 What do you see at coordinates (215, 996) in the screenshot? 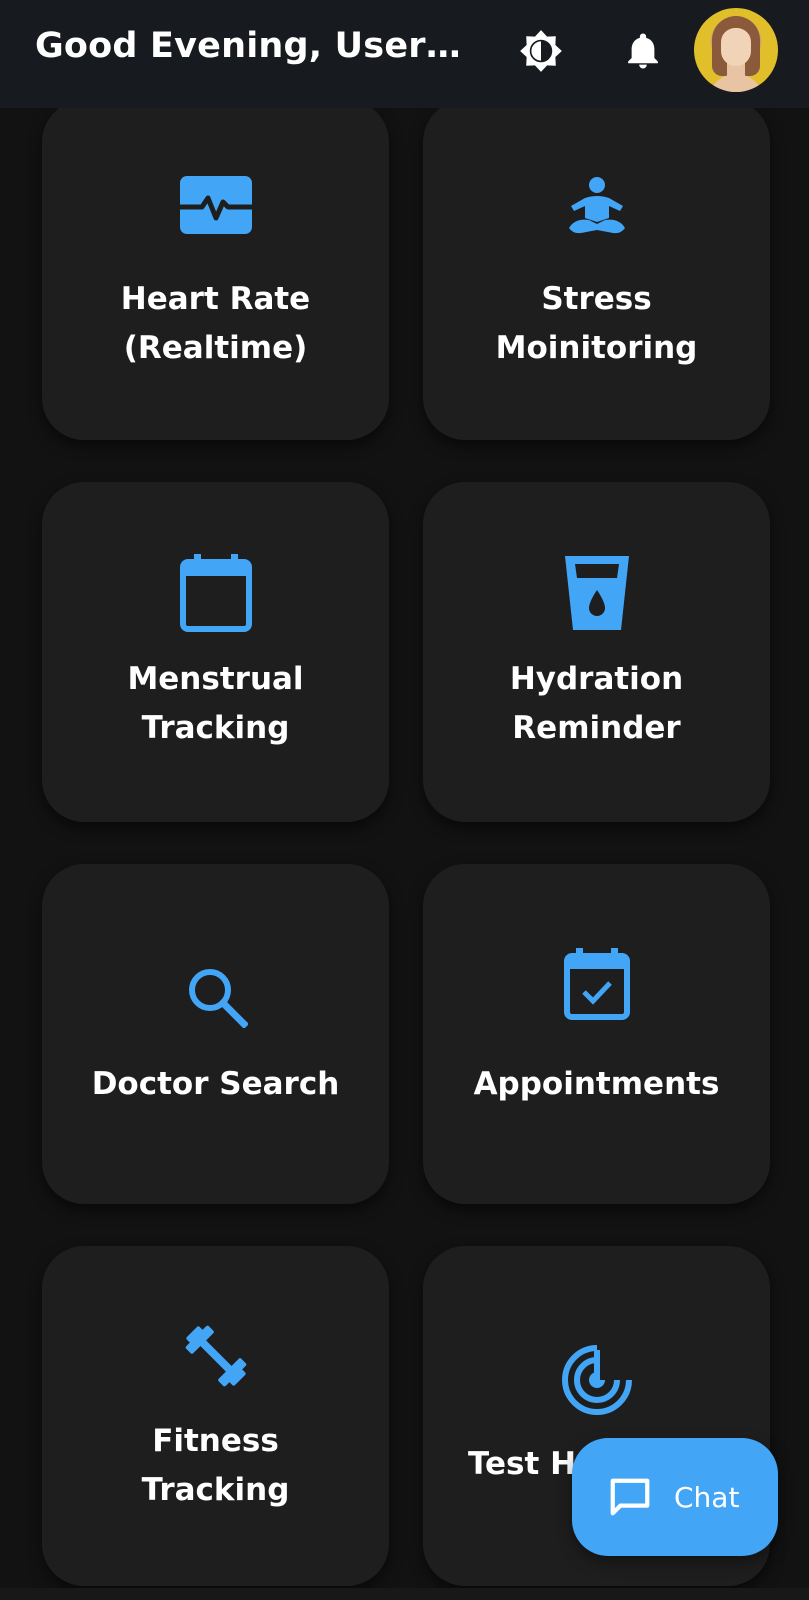
I see `search-icon` at bounding box center [215, 996].